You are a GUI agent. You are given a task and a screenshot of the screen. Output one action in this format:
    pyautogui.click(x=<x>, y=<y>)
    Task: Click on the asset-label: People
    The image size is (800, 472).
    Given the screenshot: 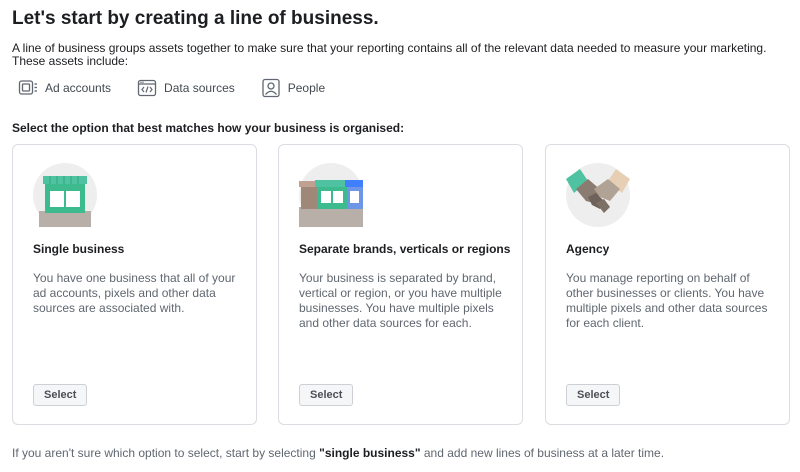 What is the action you would take?
    pyautogui.click(x=306, y=88)
    